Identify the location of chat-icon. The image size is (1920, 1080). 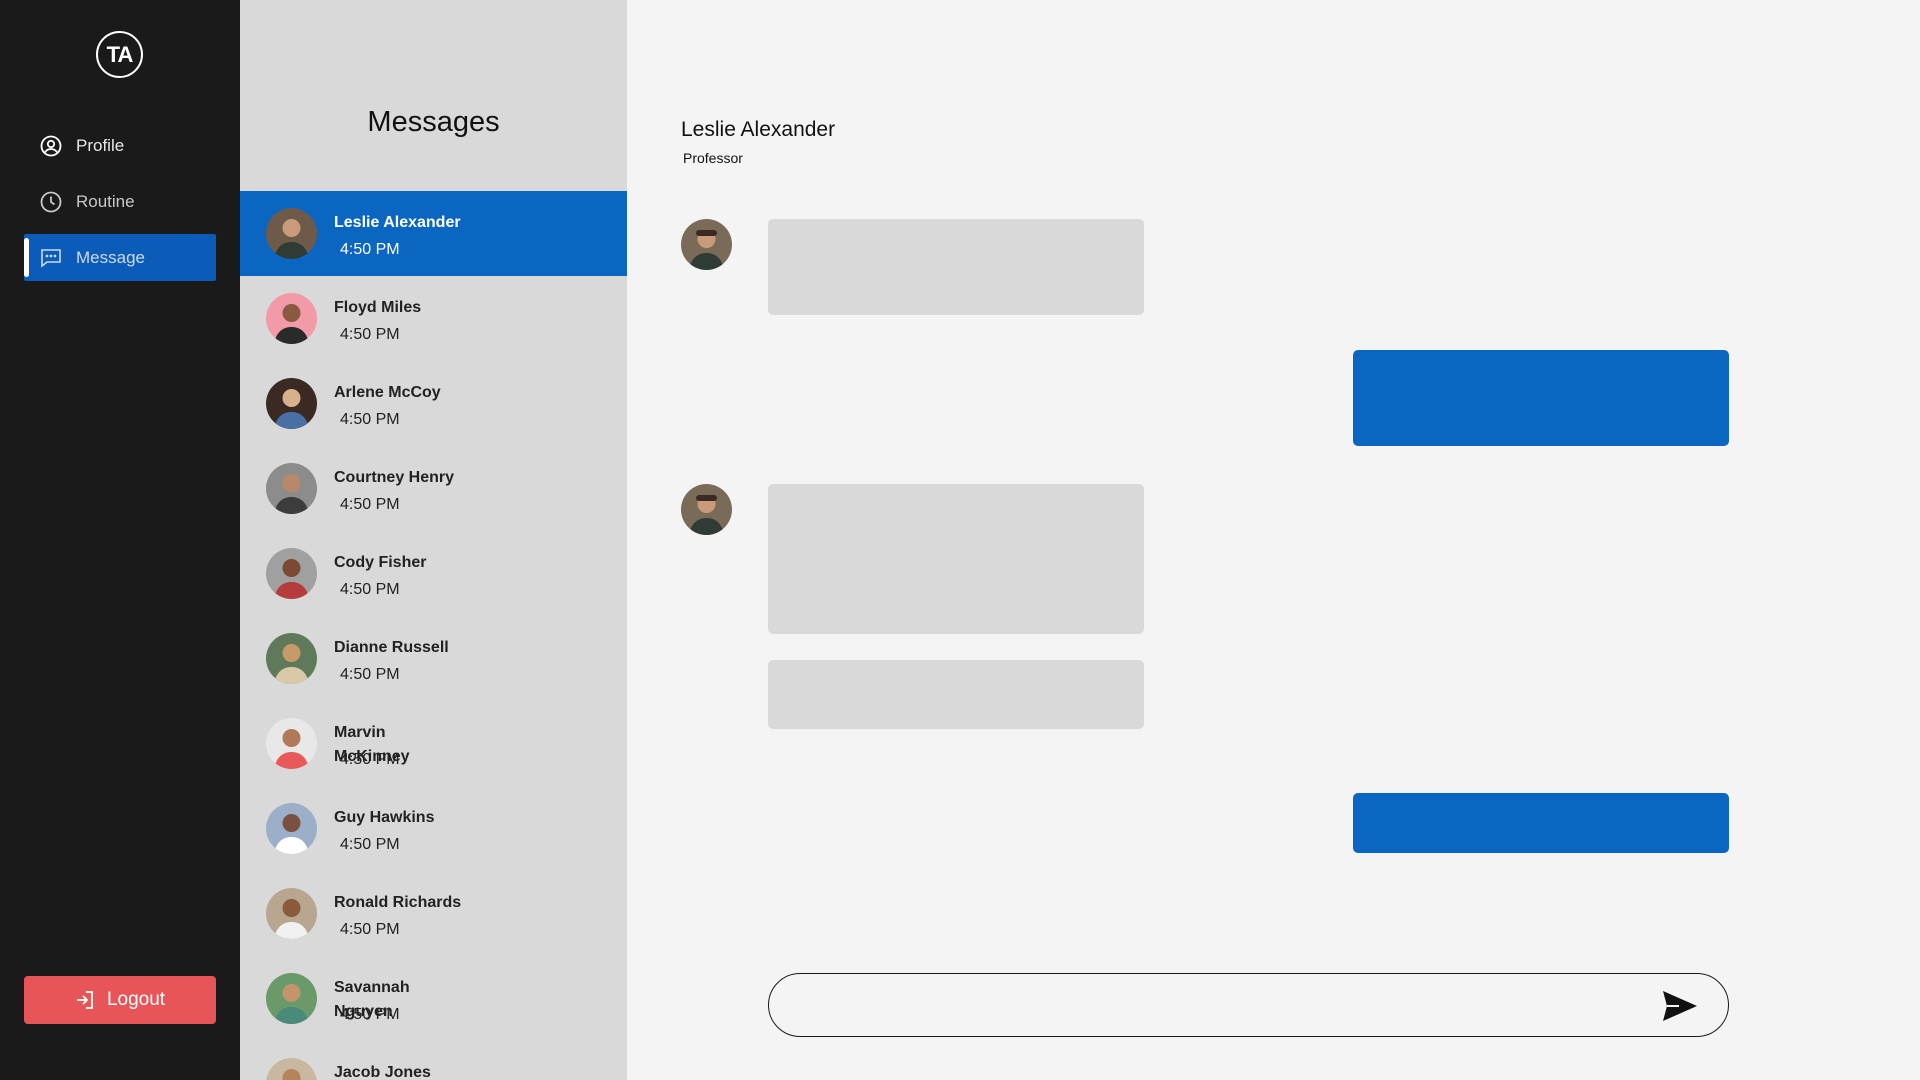
(51, 258).